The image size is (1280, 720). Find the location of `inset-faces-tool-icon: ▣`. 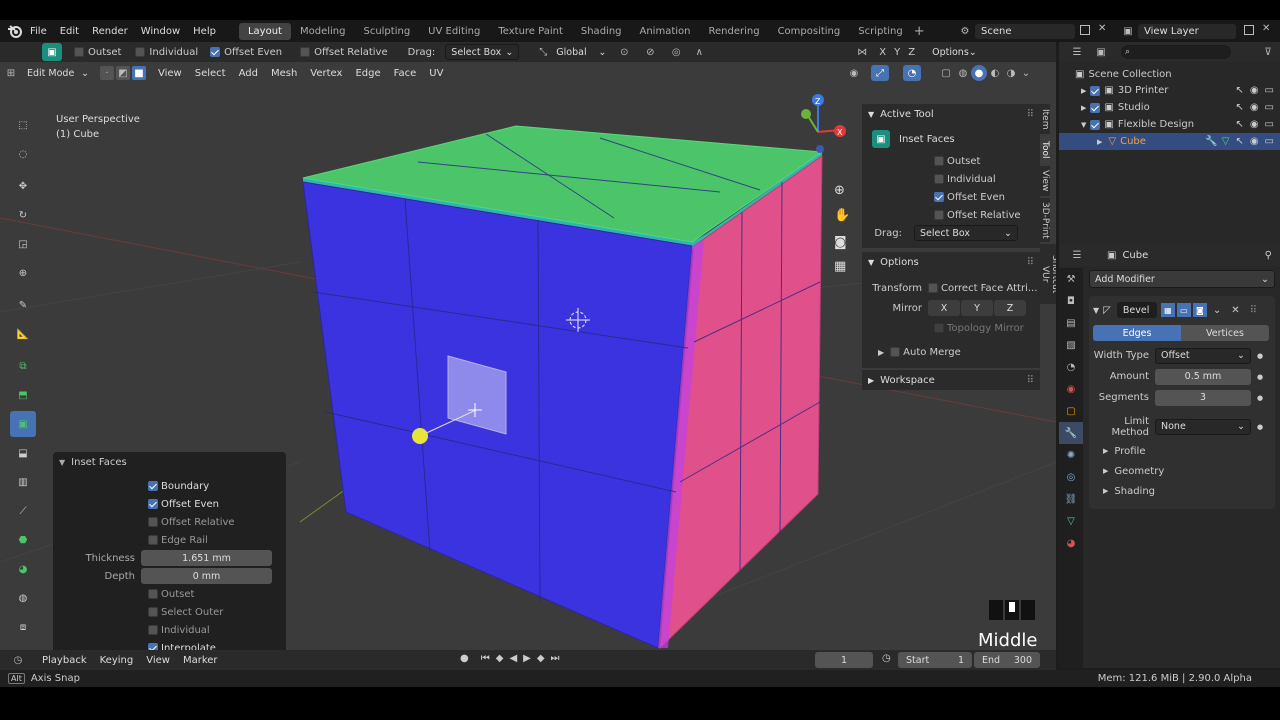

inset-faces-tool-icon: ▣ is located at coordinates (23, 424).